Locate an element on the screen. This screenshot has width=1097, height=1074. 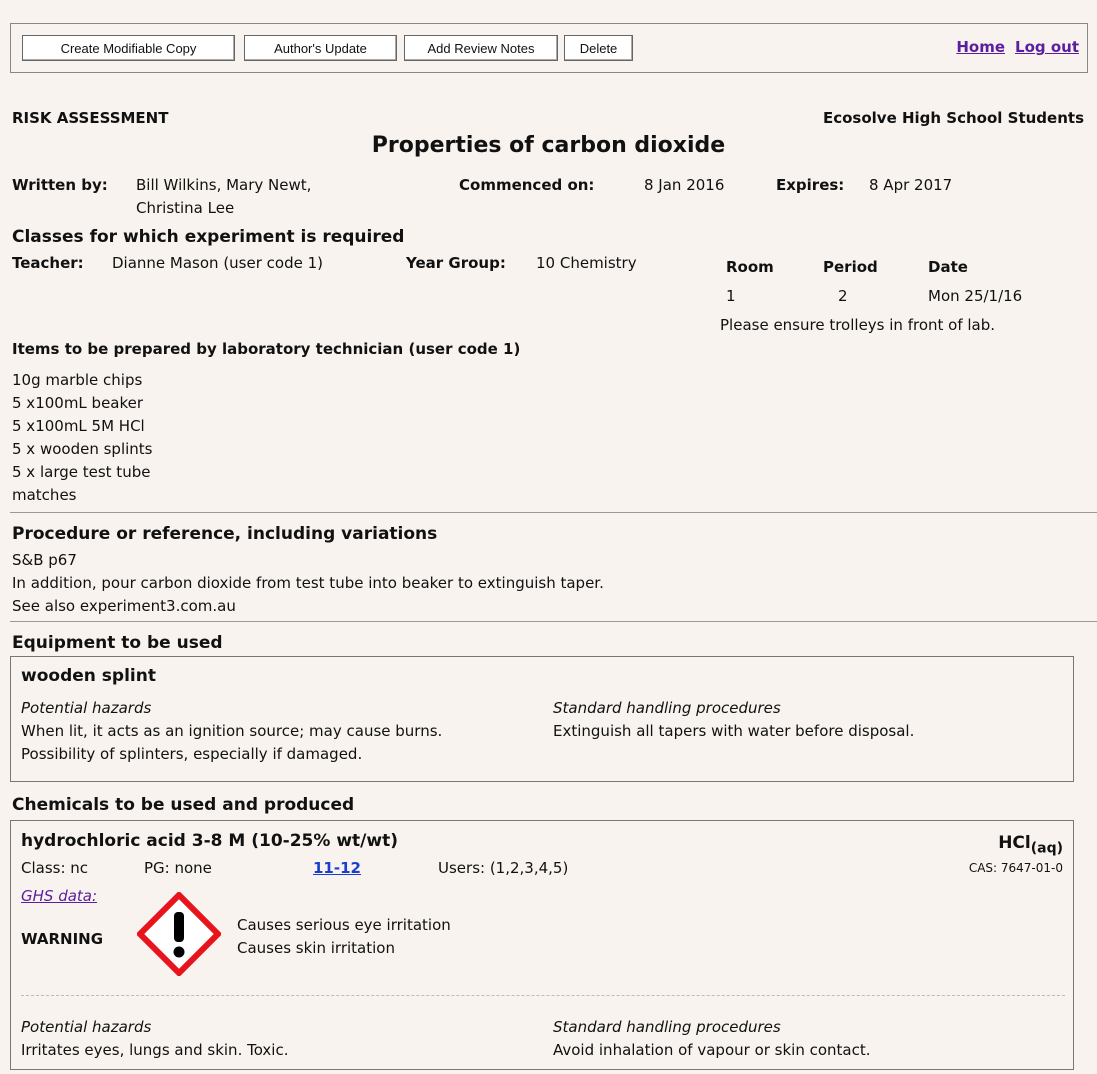
formula-main: HCl is located at coordinates (1014, 843).